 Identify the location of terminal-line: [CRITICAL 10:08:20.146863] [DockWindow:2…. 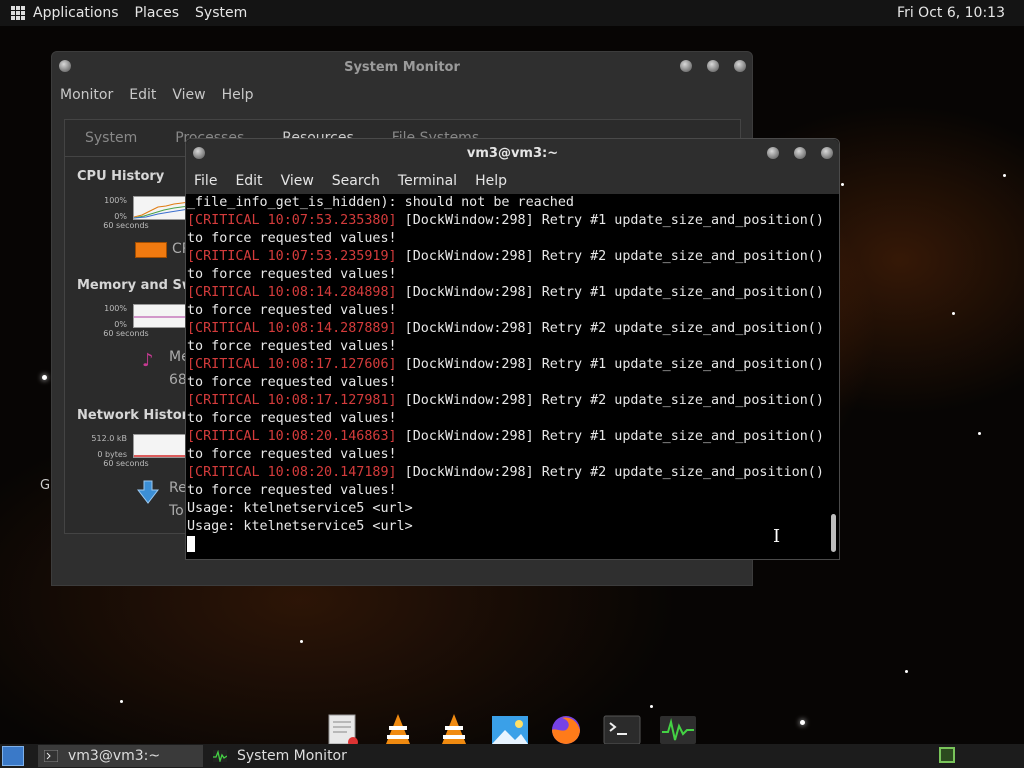
(505, 436).